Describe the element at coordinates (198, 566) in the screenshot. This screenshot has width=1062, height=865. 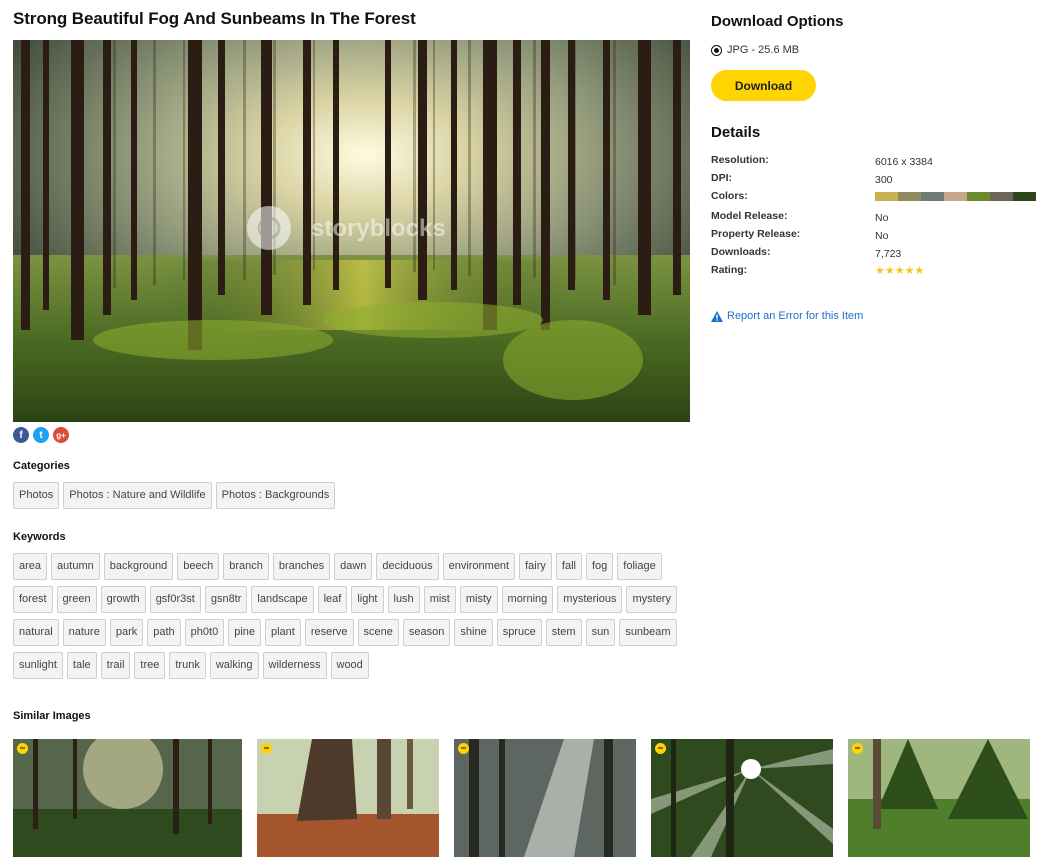
I see `keyword-tag: beech` at that location.